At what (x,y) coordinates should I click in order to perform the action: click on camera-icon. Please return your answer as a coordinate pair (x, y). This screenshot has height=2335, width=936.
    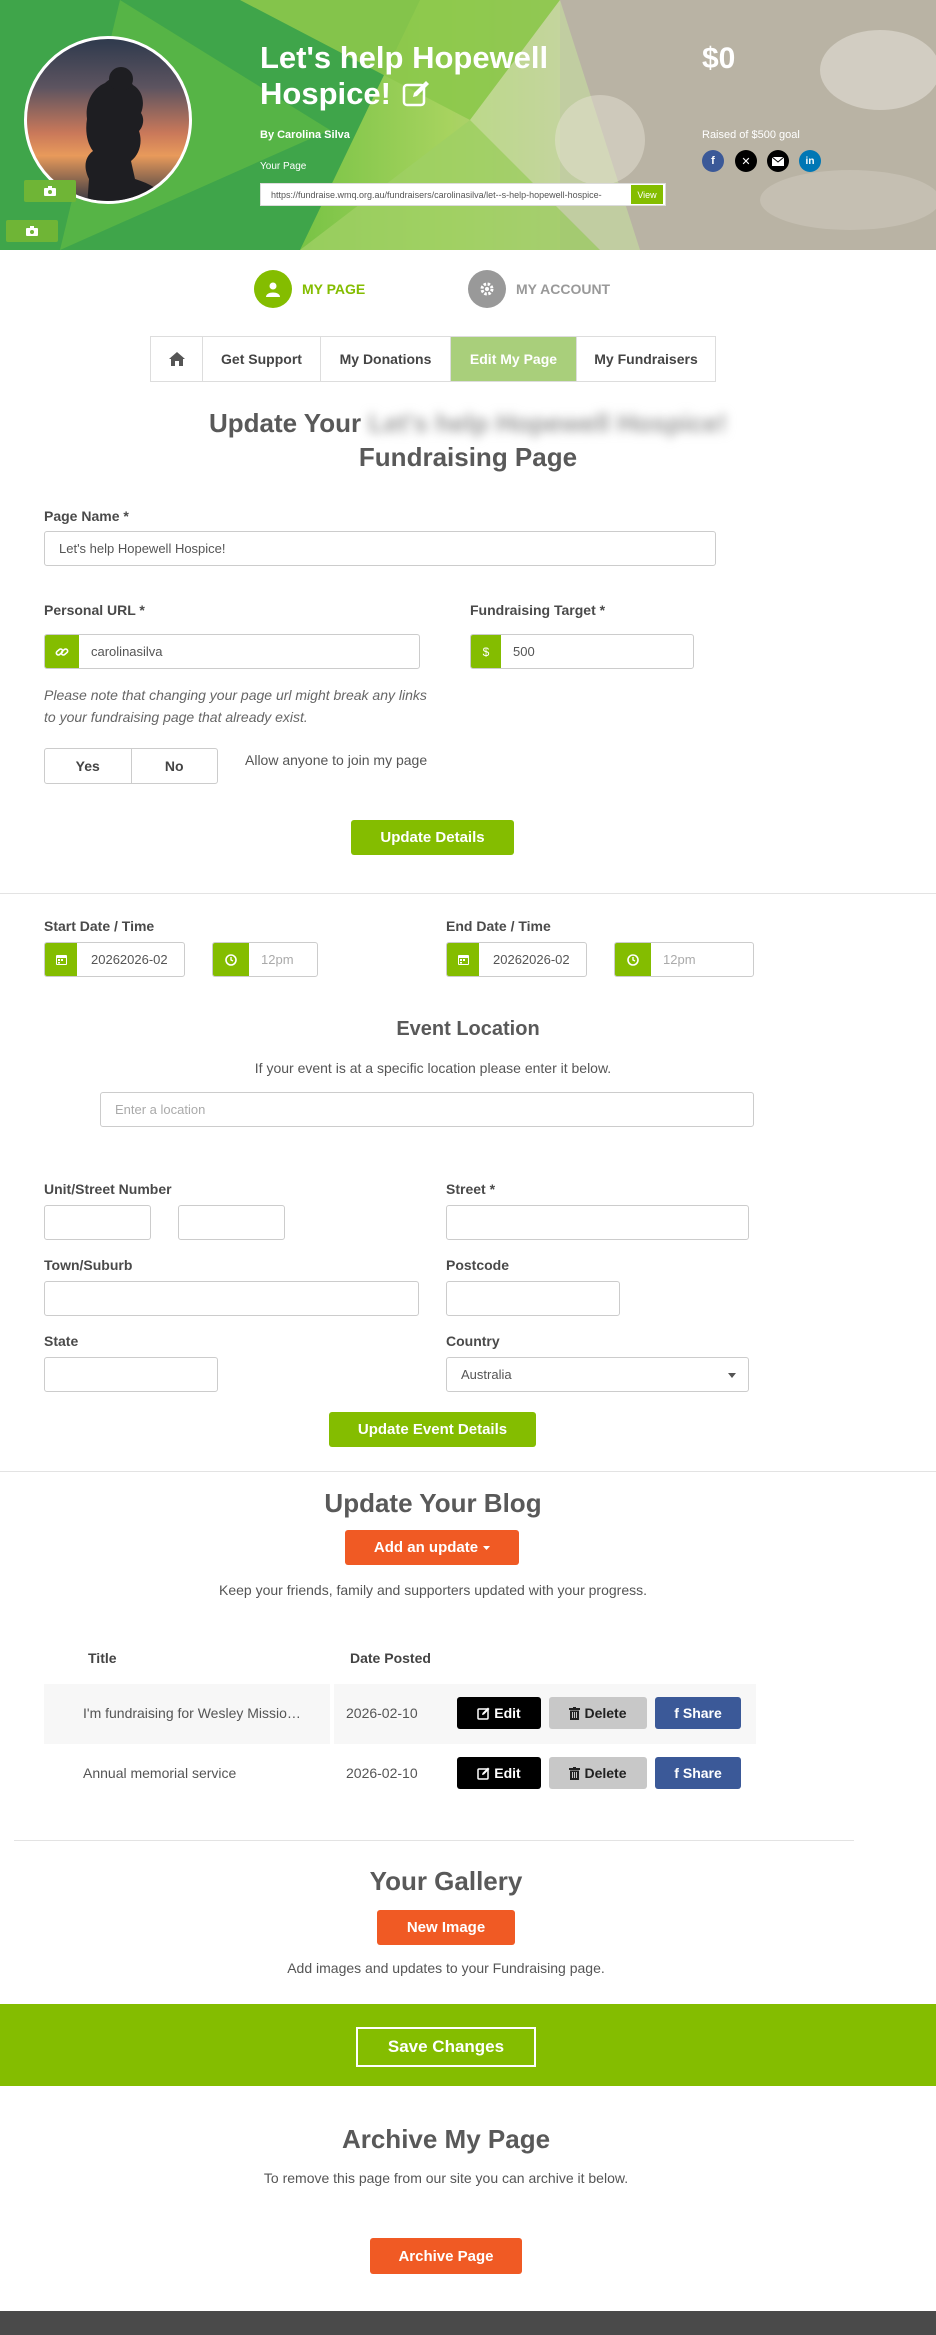
    Looking at the image, I should click on (32, 231).